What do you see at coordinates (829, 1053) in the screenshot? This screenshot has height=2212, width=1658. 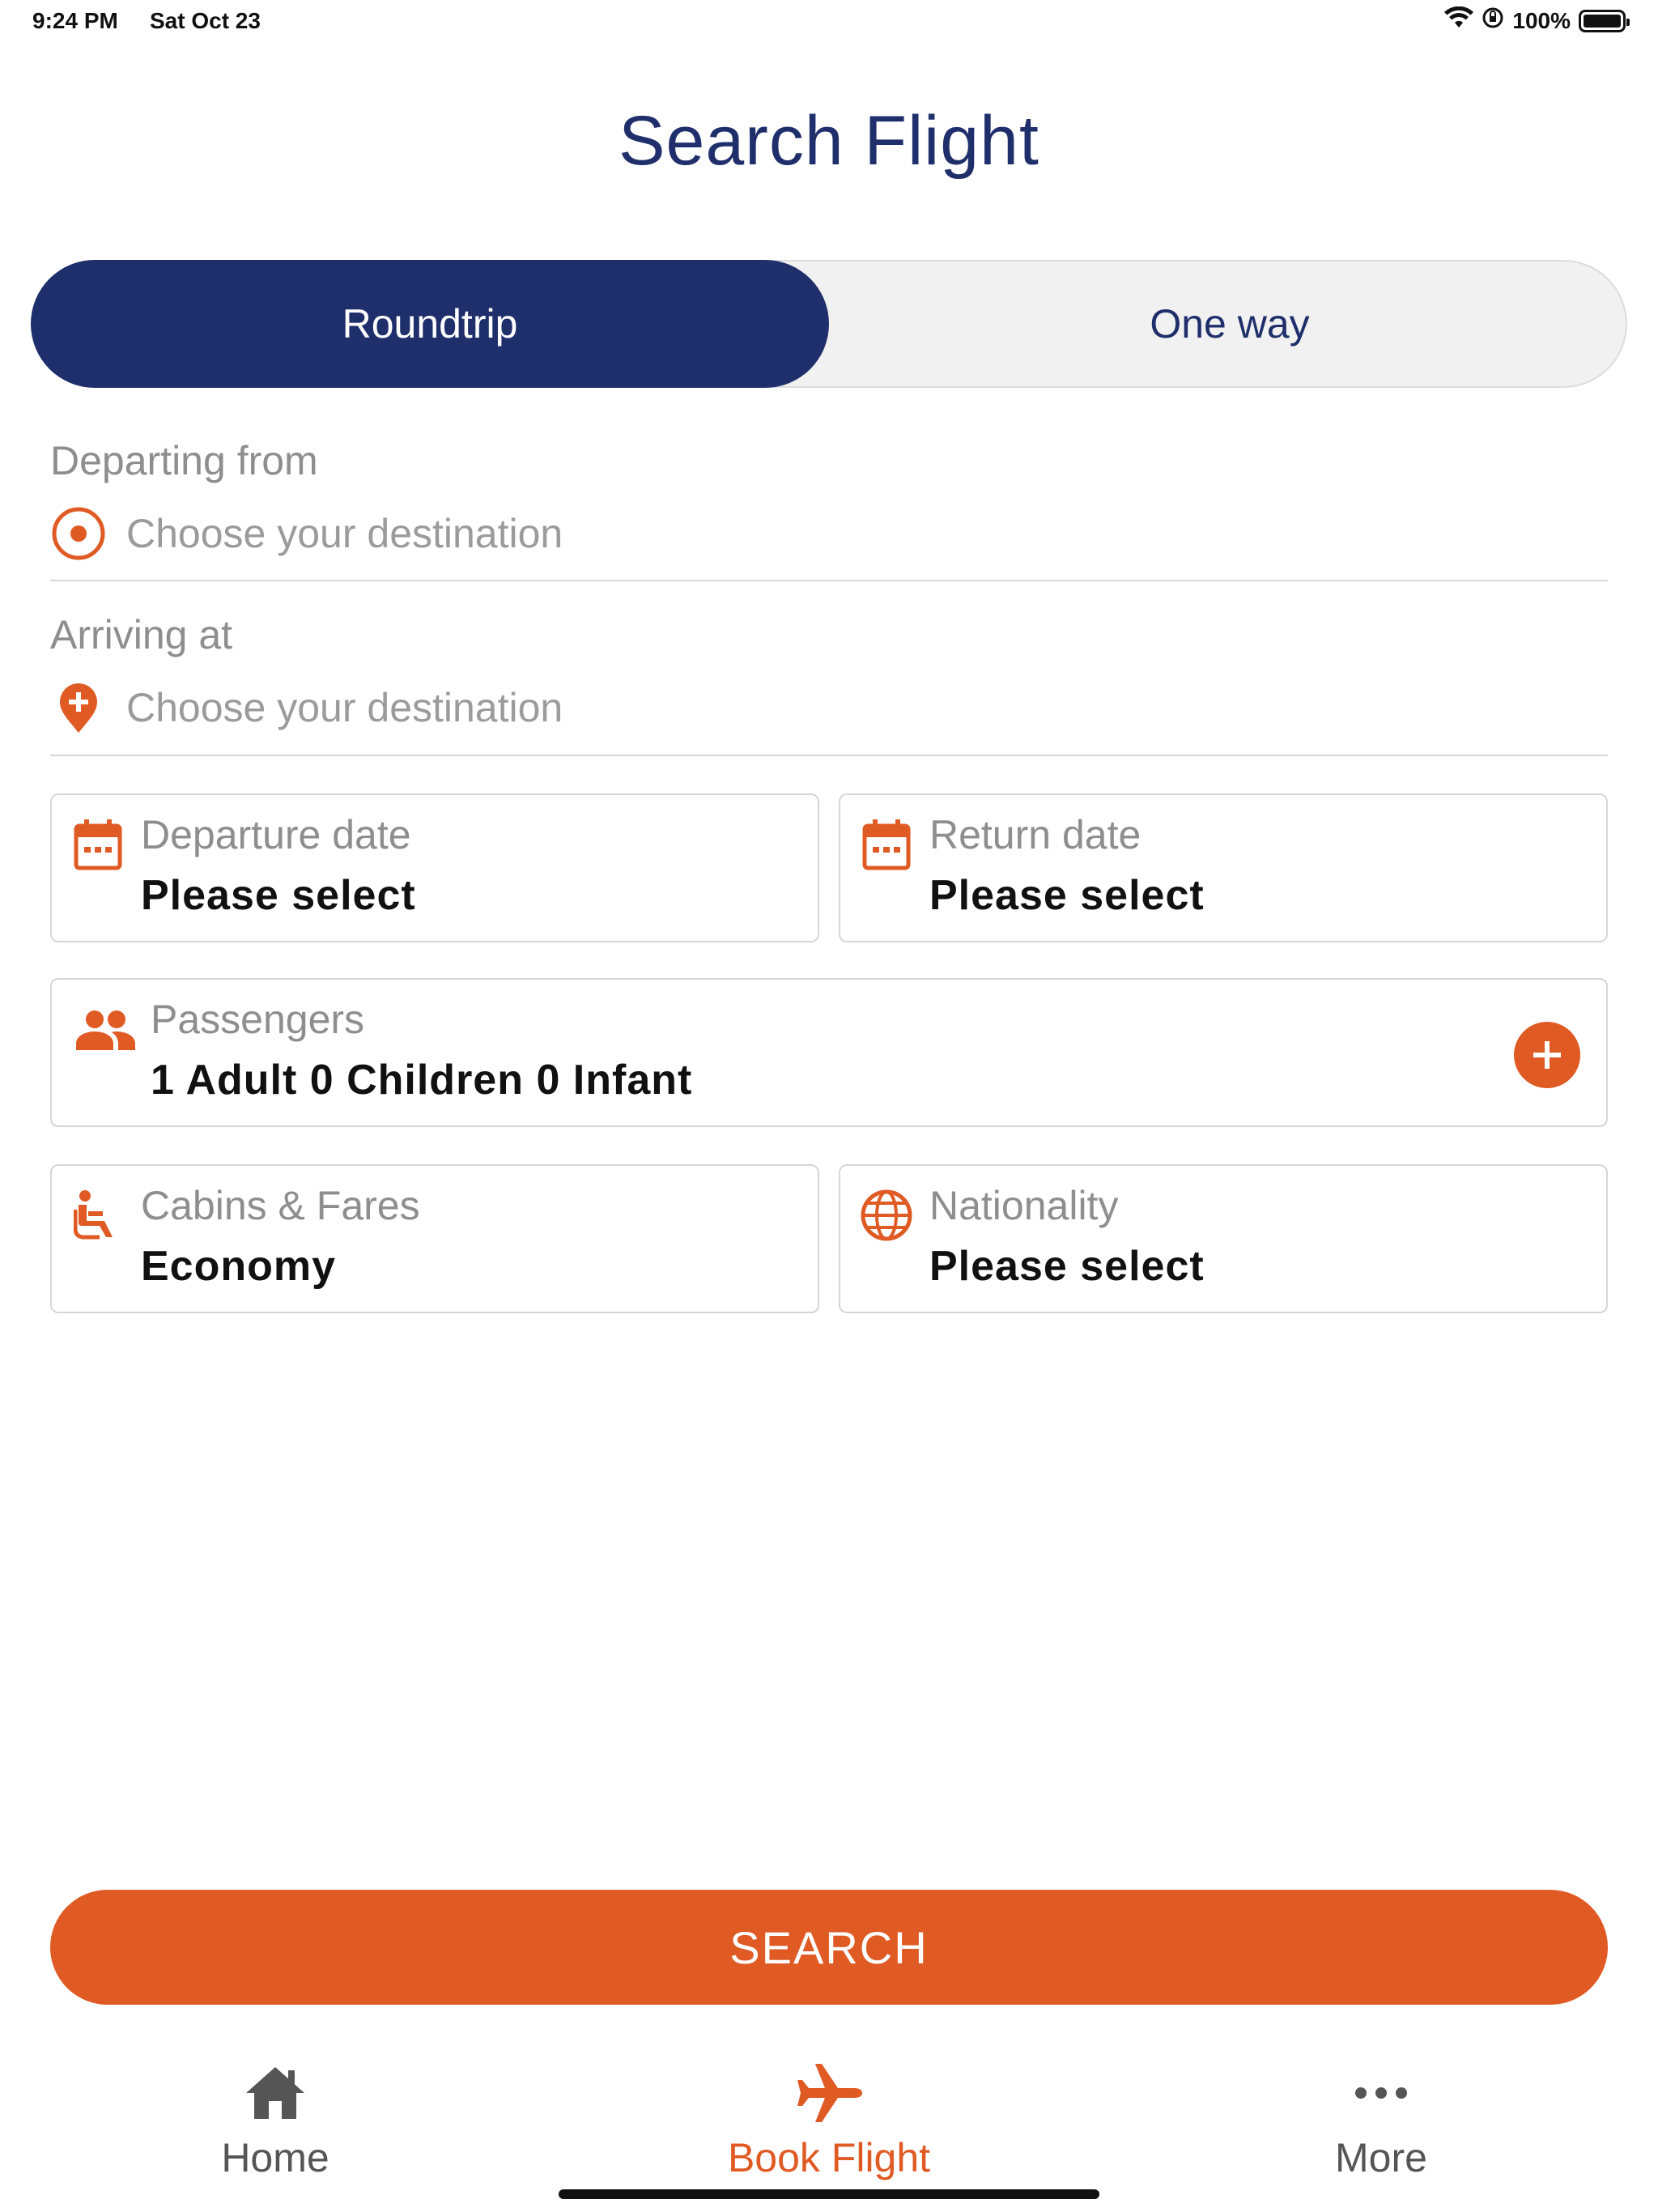 I see `passengers-card: Passengers 1 Adult 0 Children 0 Infant` at bounding box center [829, 1053].